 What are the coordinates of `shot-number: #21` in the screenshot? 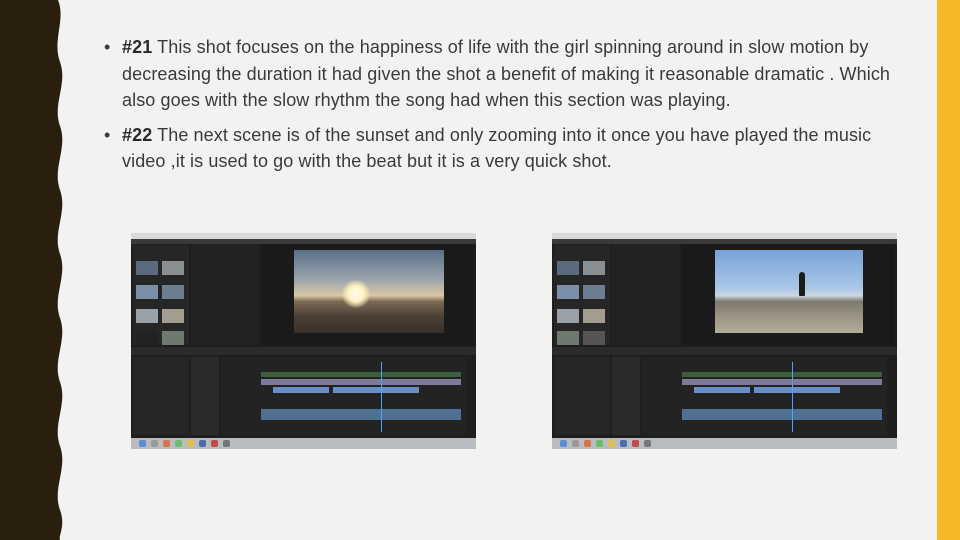 It's located at (137, 47).